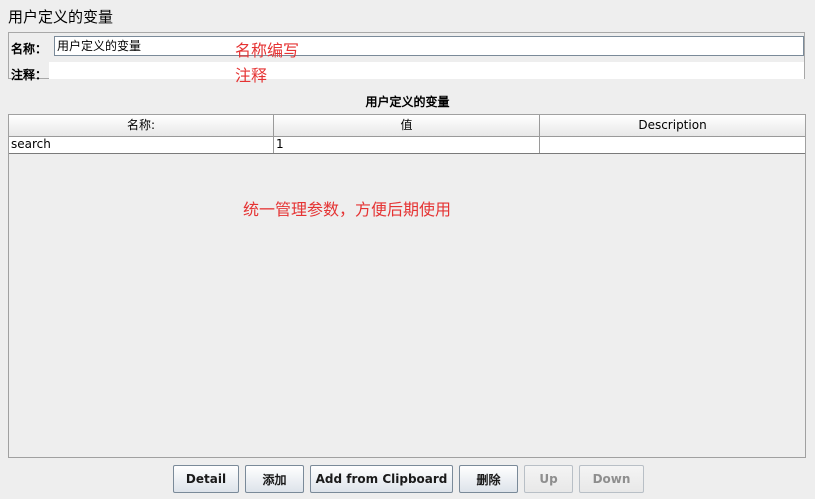 The width and height of the screenshot is (815, 499). What do you see at coordinates (426, 70) in the screenshot?
I see `comment-input` at bounding box center [426, 70].